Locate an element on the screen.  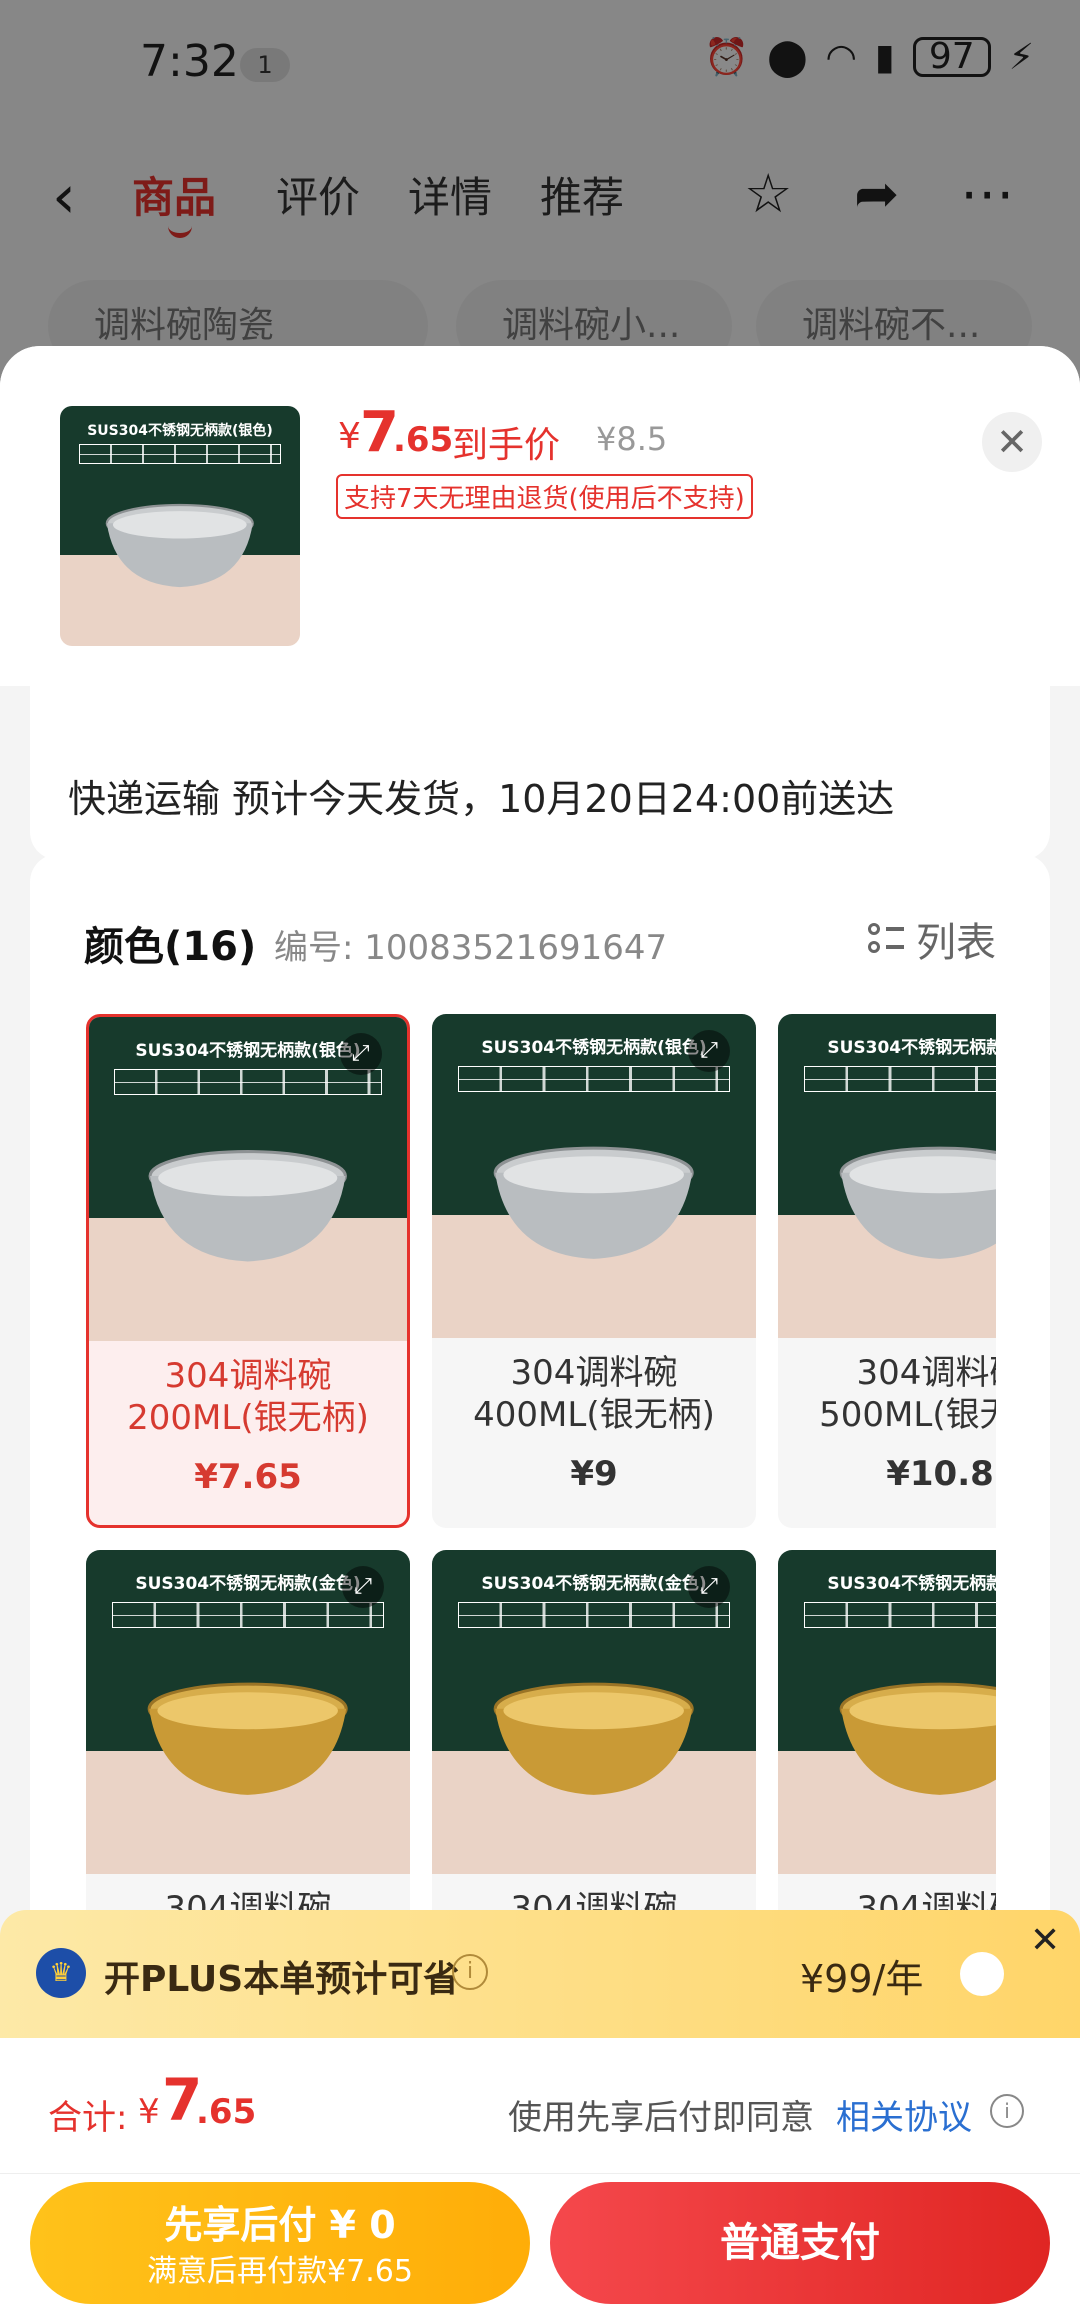
product-thumbnail: SUS304不锈钢无柄款(银色) is located at coordinates (180, 526).